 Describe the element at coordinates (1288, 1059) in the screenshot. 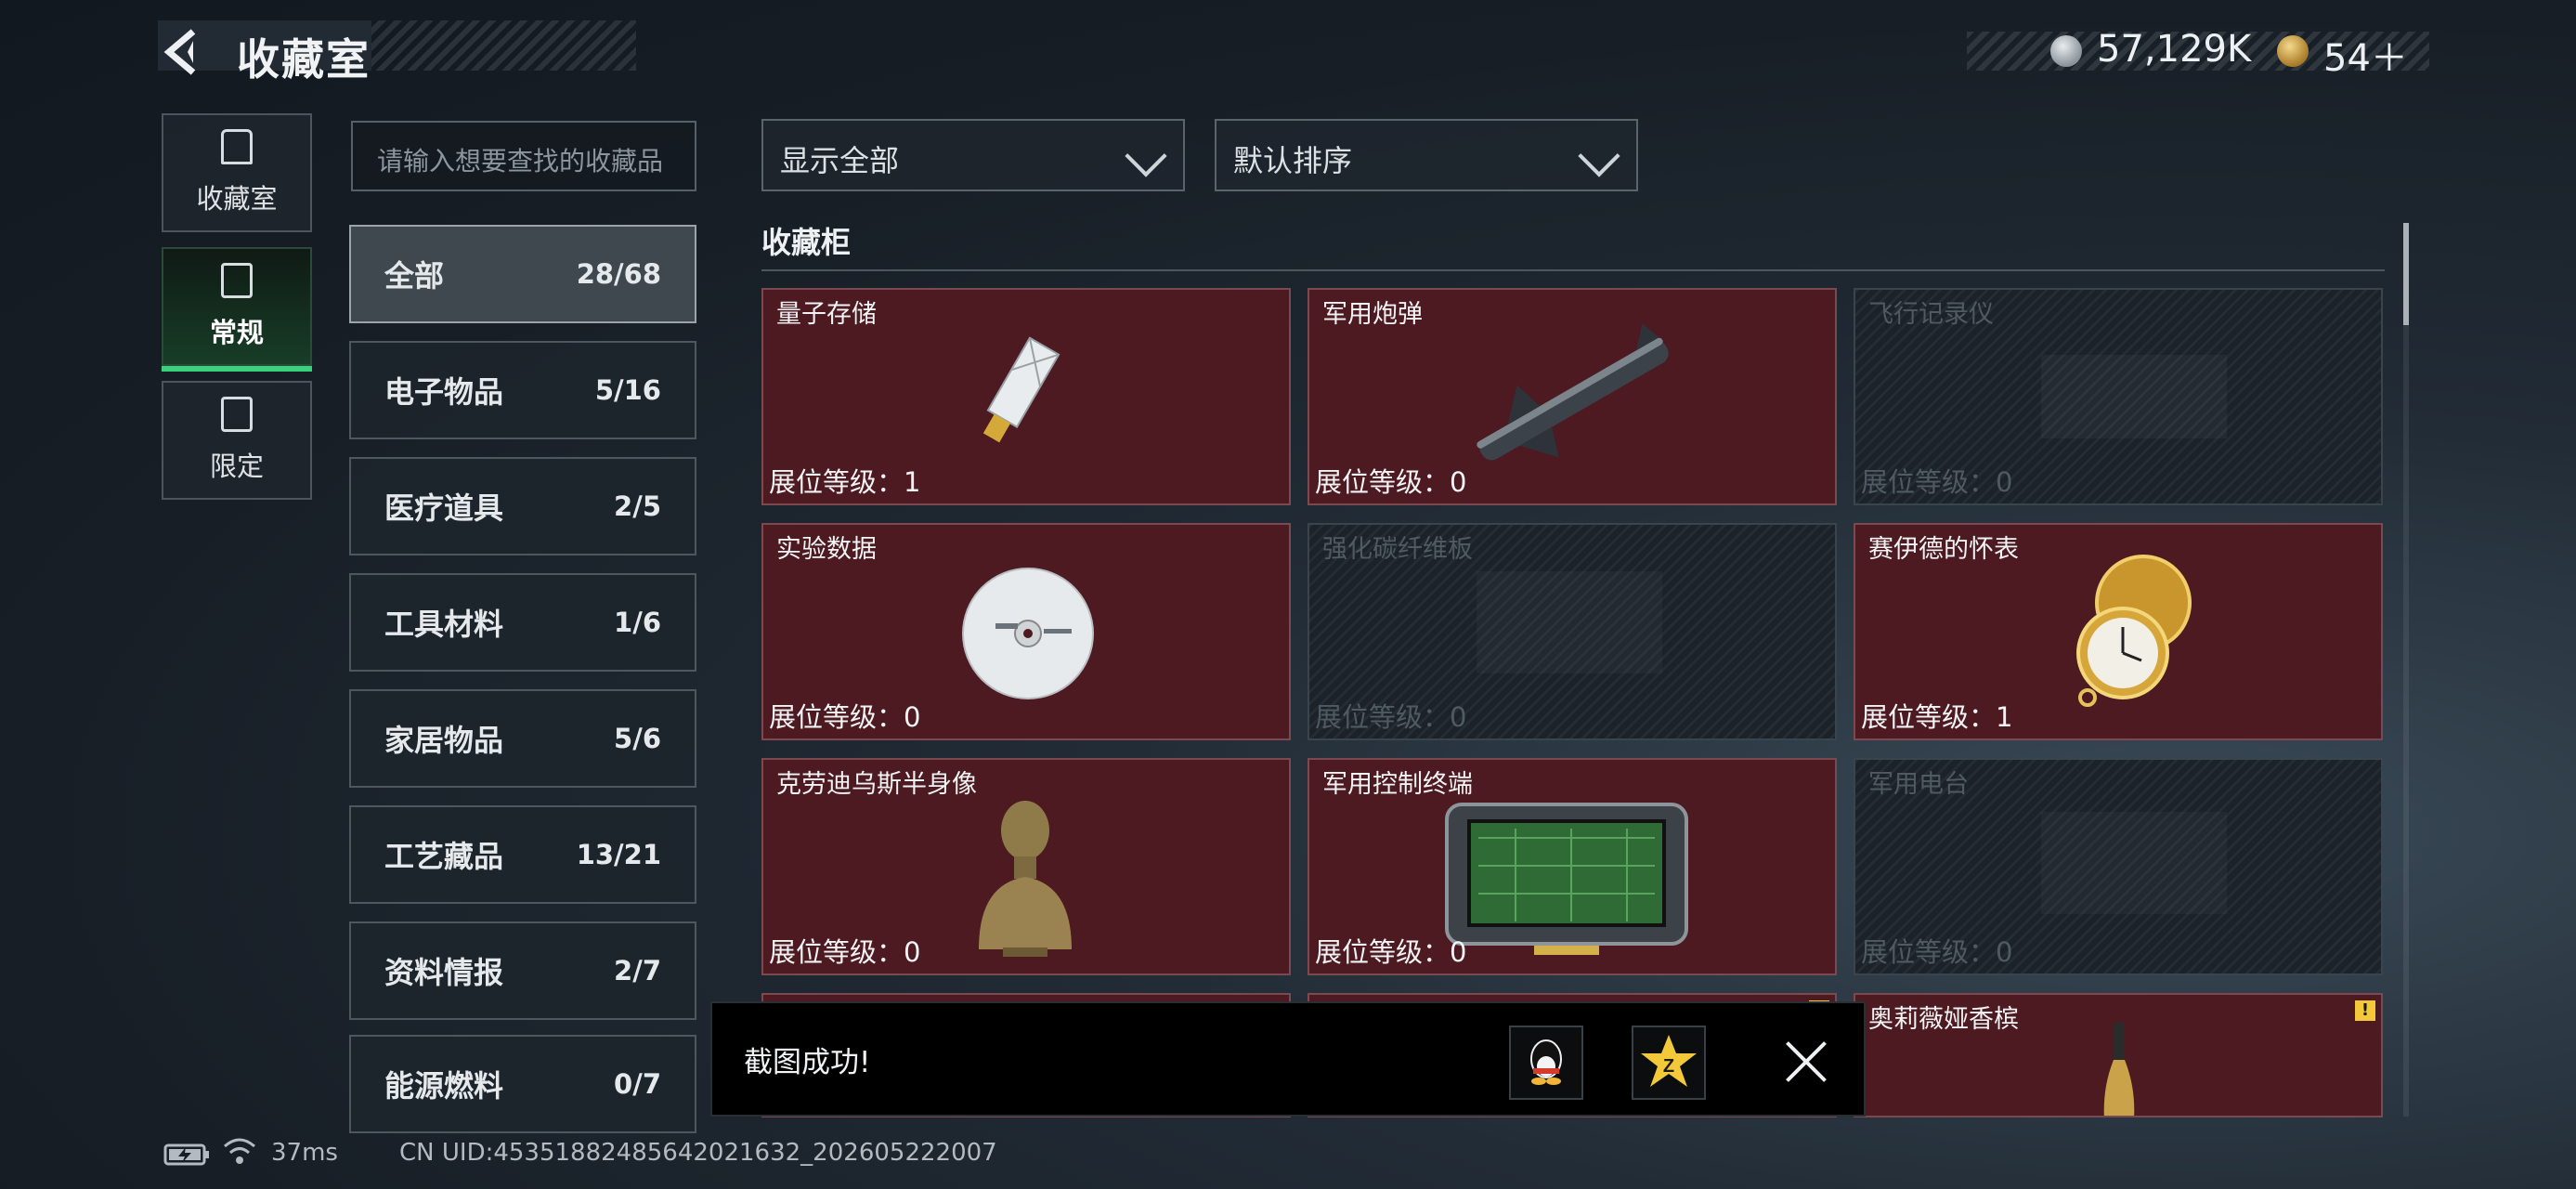

I see `screenshot-toast: 截图成功! Z` at that location.